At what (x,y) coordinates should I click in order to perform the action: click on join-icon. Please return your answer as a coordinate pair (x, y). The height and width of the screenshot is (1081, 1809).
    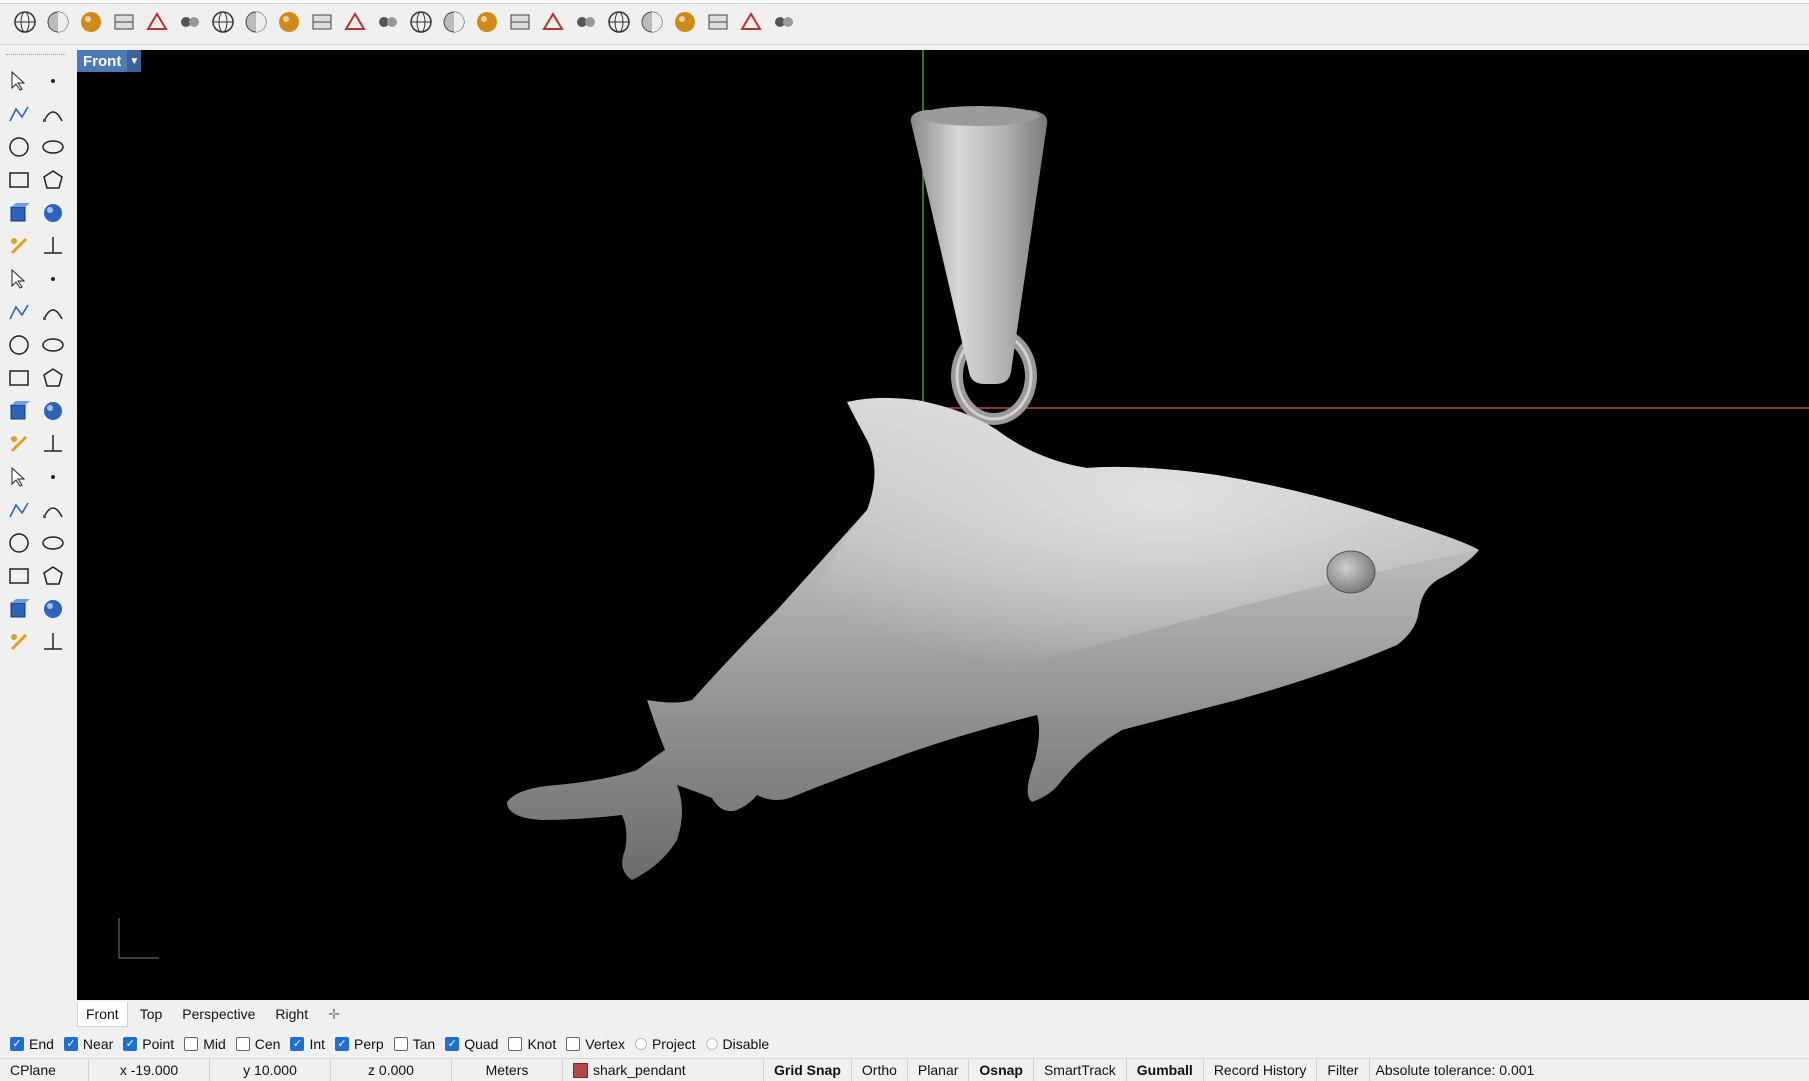
    Looking at the image, I should click on (19, 410).